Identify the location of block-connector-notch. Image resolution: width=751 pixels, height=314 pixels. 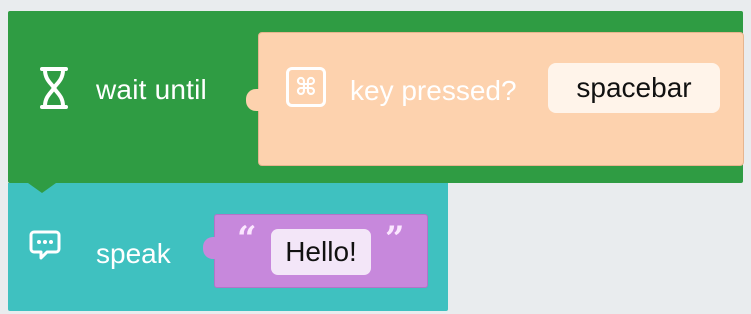
(42, 188).